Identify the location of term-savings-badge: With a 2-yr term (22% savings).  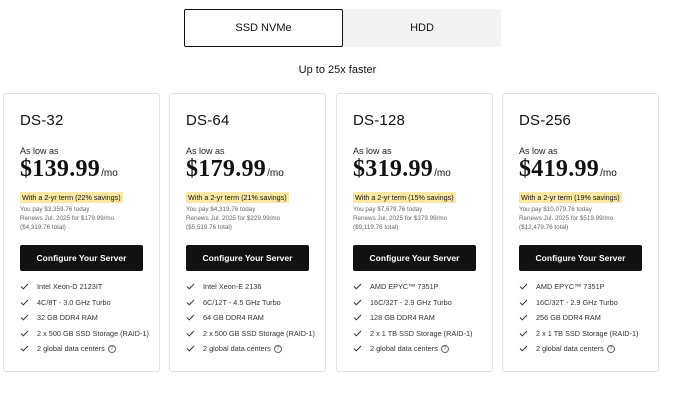
(71, 197).